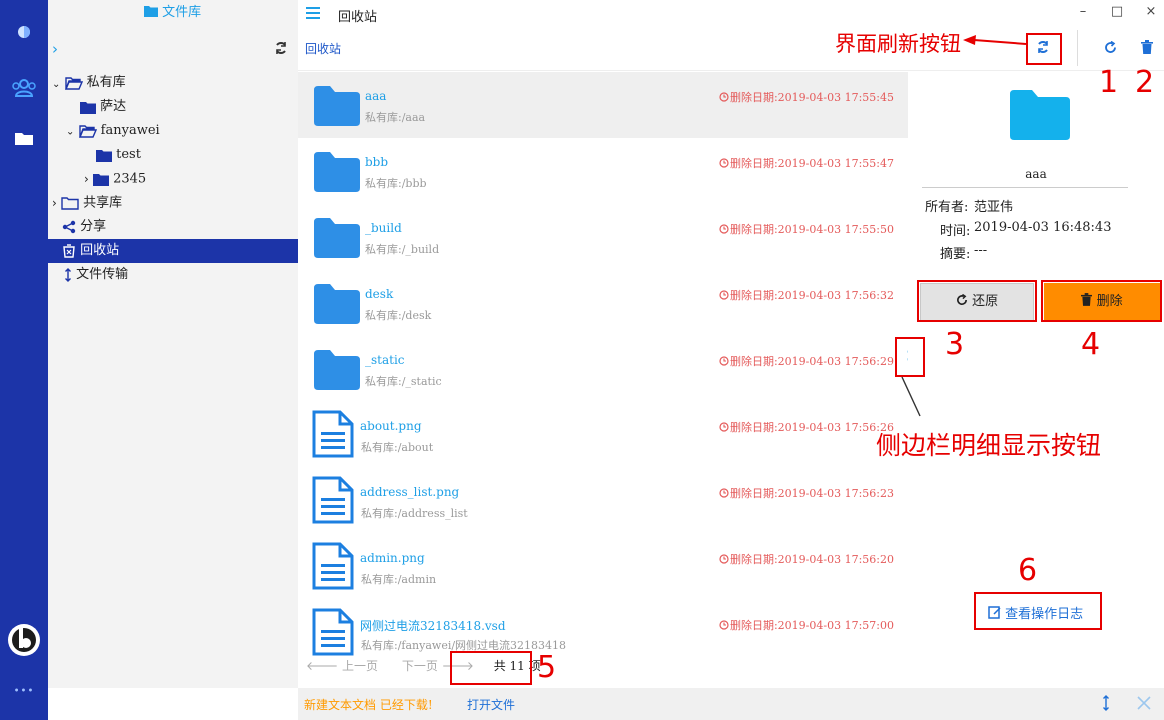 This screenshot has height=720, width=1164. What do you see at coordinates (1144, 704) in the screenshot?
I see `close-status-icon` at bounding box center [1144, 704].